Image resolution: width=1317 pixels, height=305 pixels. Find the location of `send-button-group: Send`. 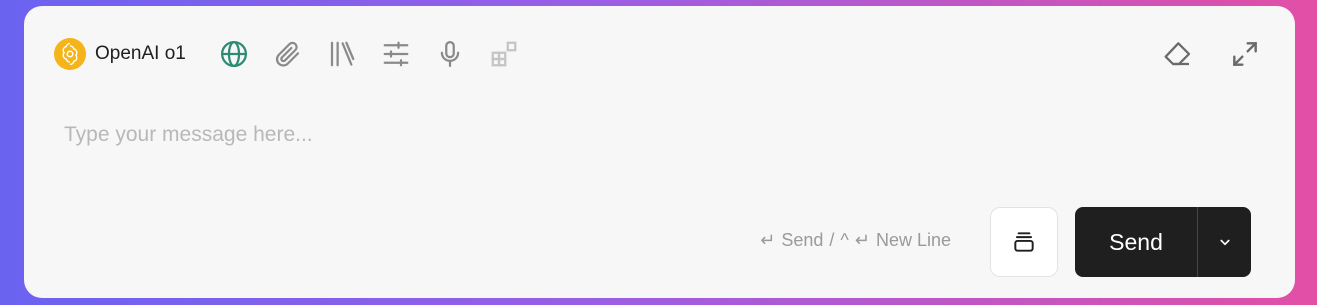

send-button-group: Send is located at coordinates (1163, 242).